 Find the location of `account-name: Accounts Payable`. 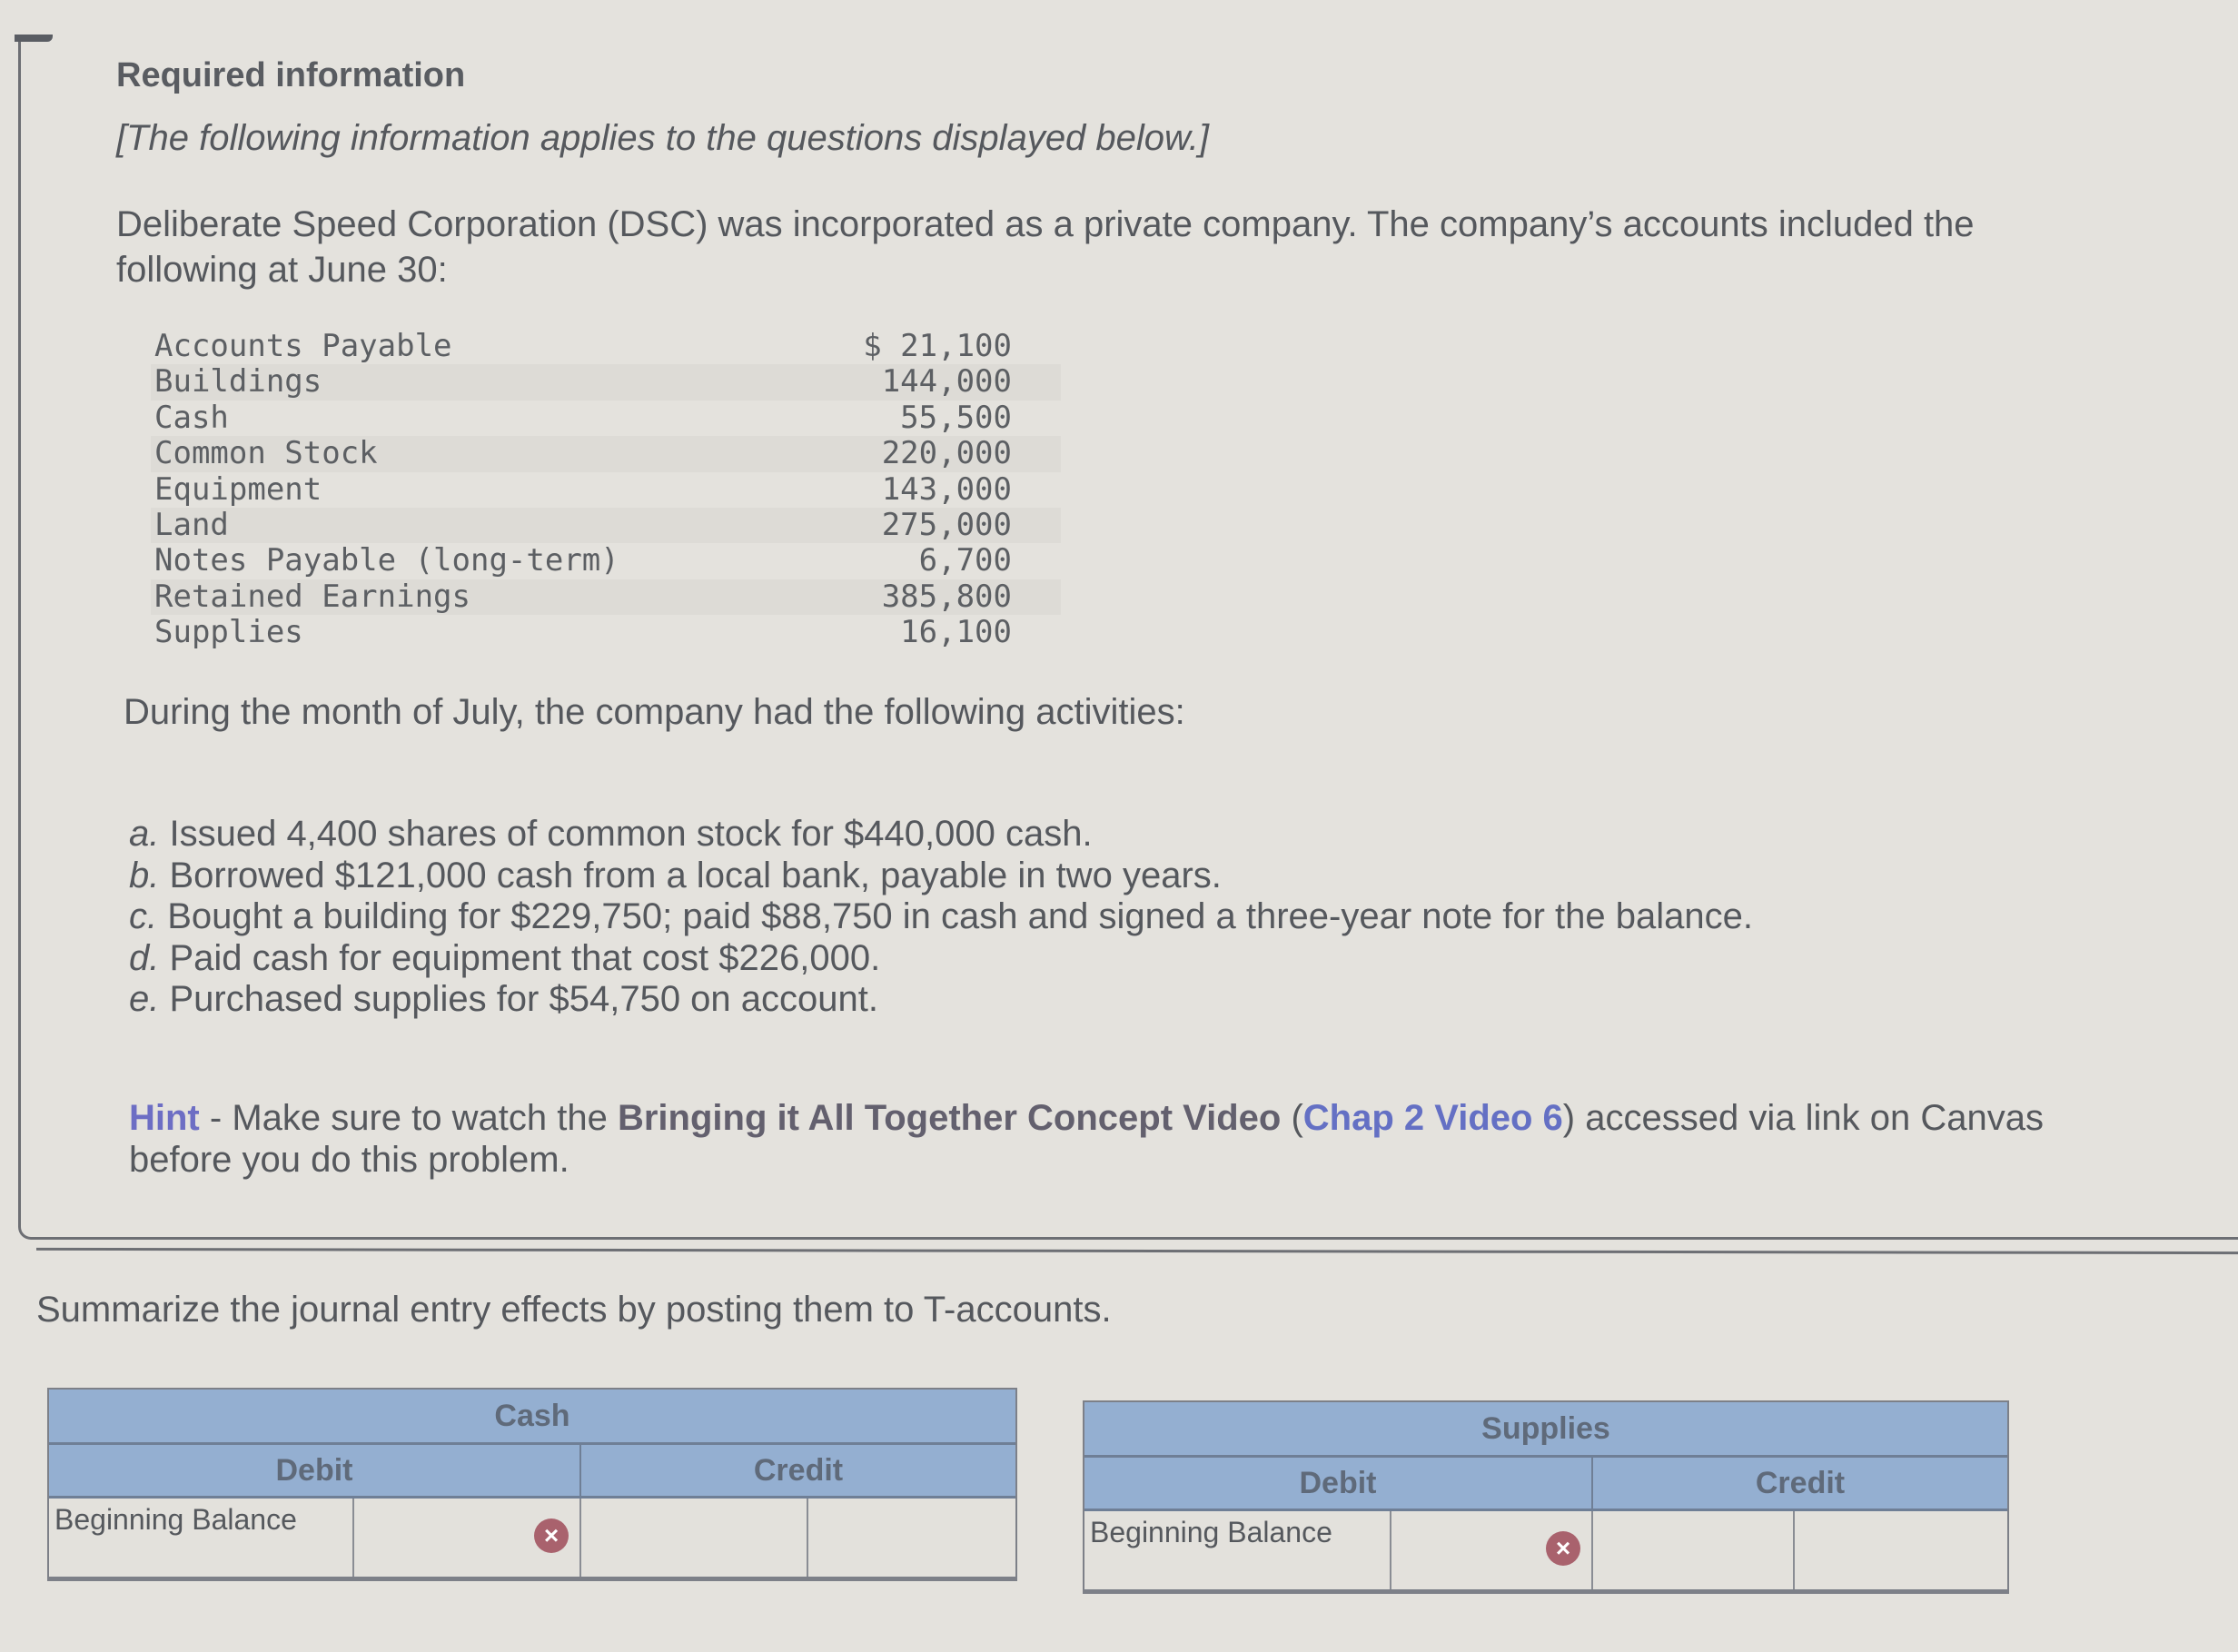

account-name: Accounts Payable is located at coordinates (303, 346).